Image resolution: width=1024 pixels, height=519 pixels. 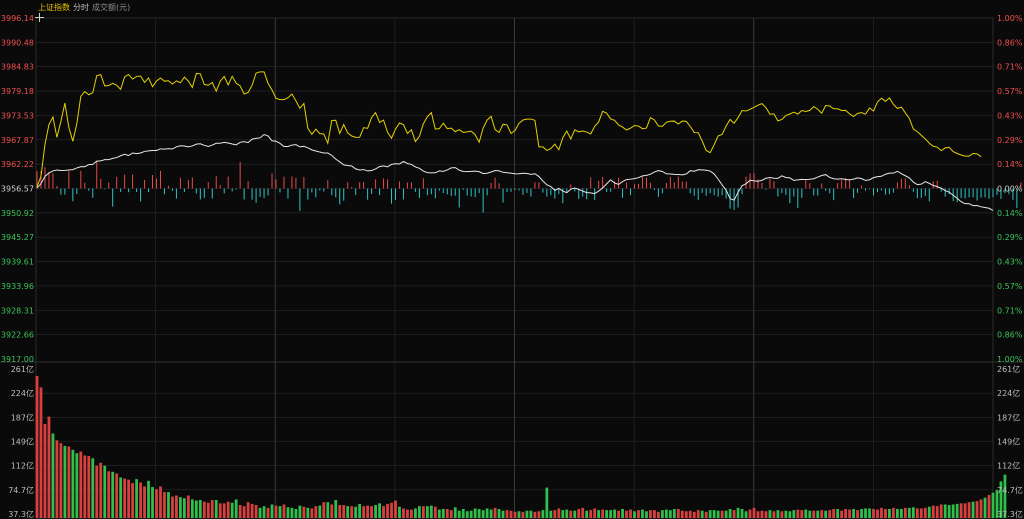 What do you see at coordinates (1010, 262) in the screenshot?
I see `pct-tick-label: 0.43%` at bounding box center [1010, 262].